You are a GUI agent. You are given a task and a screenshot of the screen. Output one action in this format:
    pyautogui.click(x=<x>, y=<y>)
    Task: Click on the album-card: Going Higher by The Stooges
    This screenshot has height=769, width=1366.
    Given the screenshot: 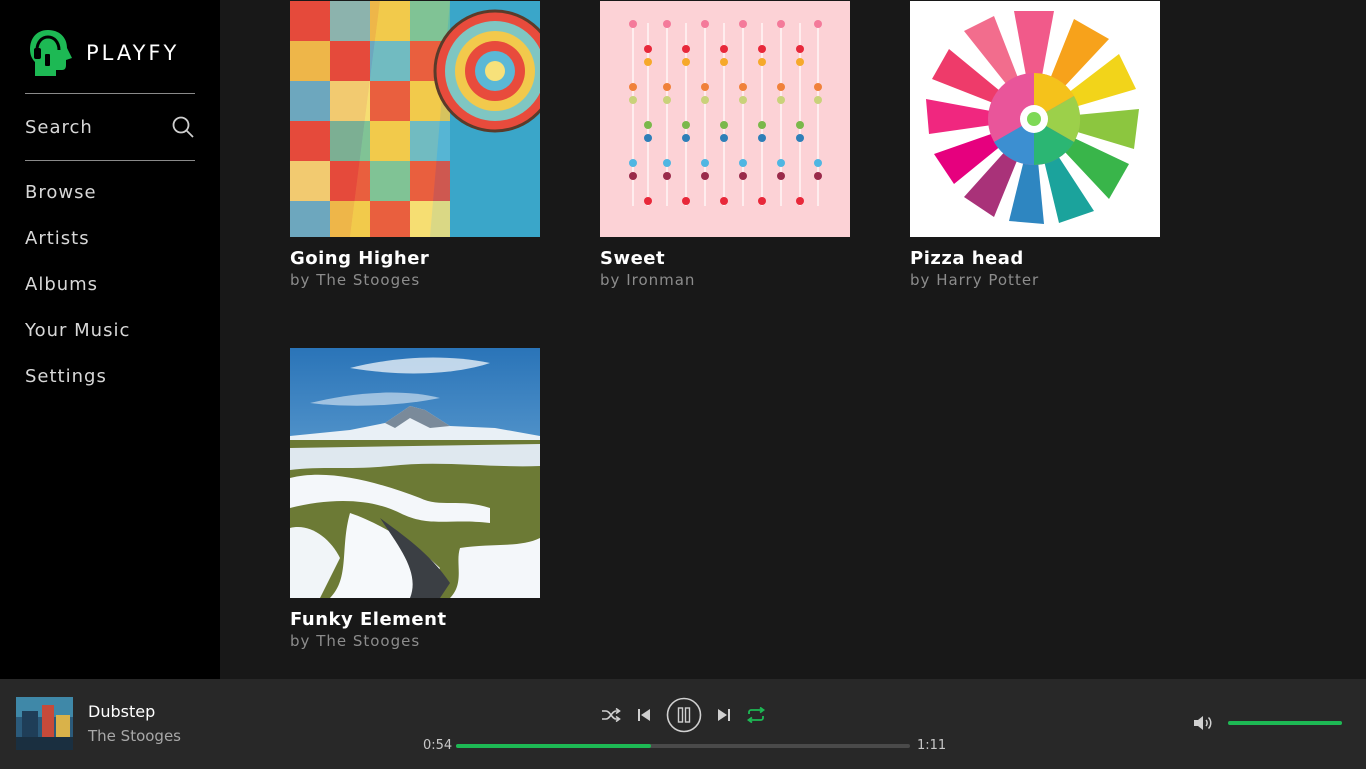 What is the action you would take?
    pyautogui.click(x=415, y=145)
    